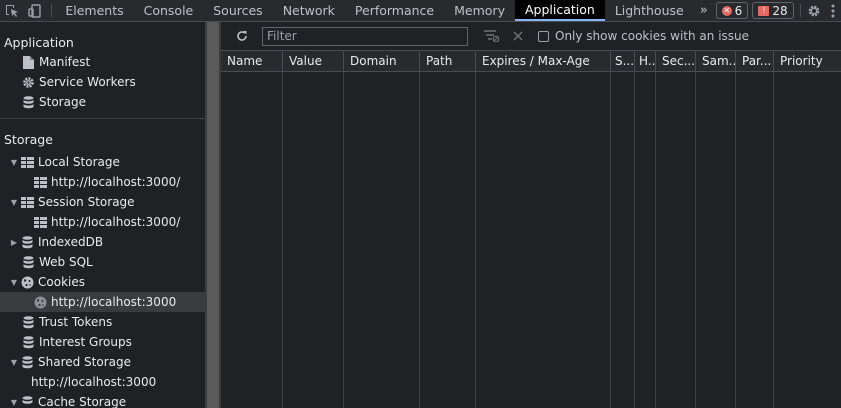  What do you see at coordinates (102, 282) in the screenshot?
I see `sidebar-item-cookies: ▼ Cookies` at bounding box center [102, 282].